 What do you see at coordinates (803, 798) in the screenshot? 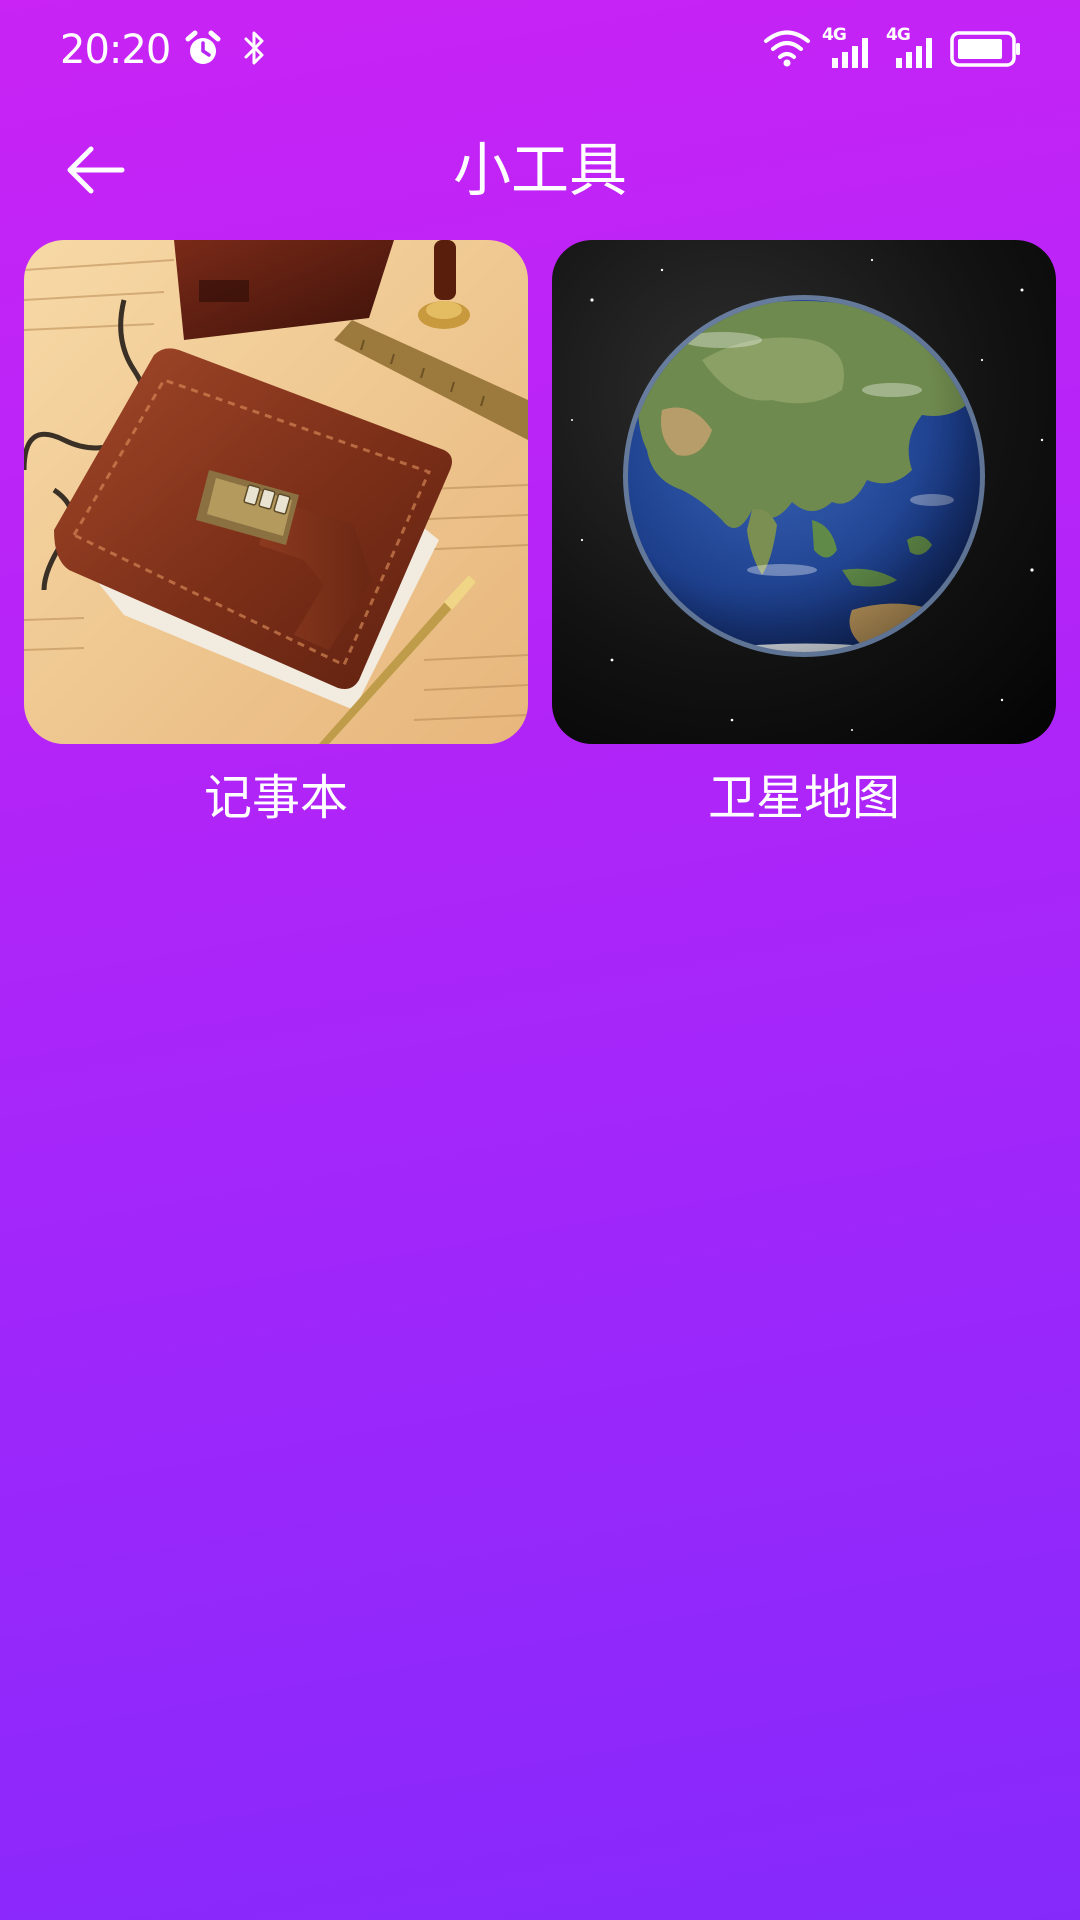
I see `tool-label-satellite-map: 卫星地图` at bounding box center [803, 798].